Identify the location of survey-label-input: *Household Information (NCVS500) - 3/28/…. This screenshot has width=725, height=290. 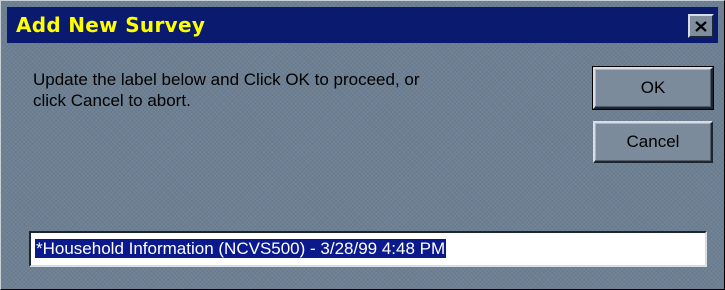
(368, 249).